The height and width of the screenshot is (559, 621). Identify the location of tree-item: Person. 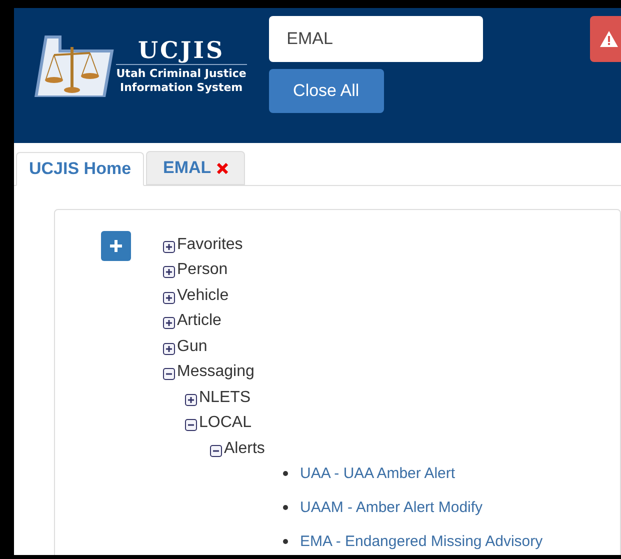
(202, 270).